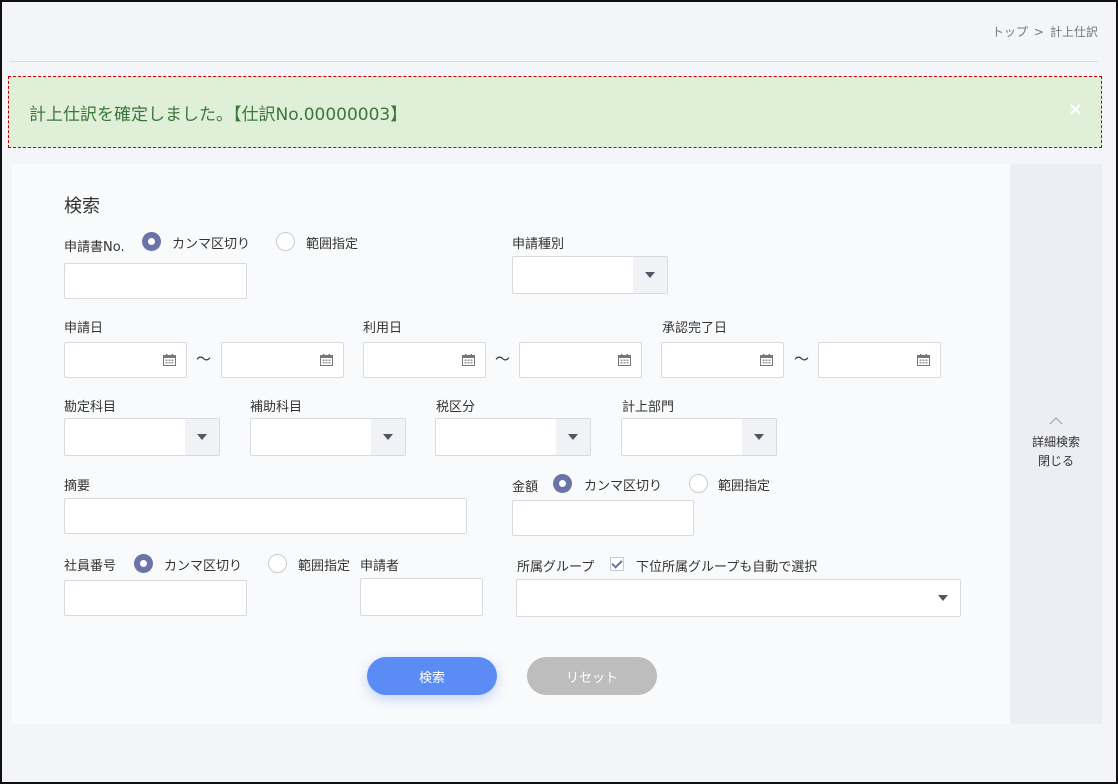 This screenshot has width=1118, height=784. I want to click on application-no-comma-radio, so click(151, 241).